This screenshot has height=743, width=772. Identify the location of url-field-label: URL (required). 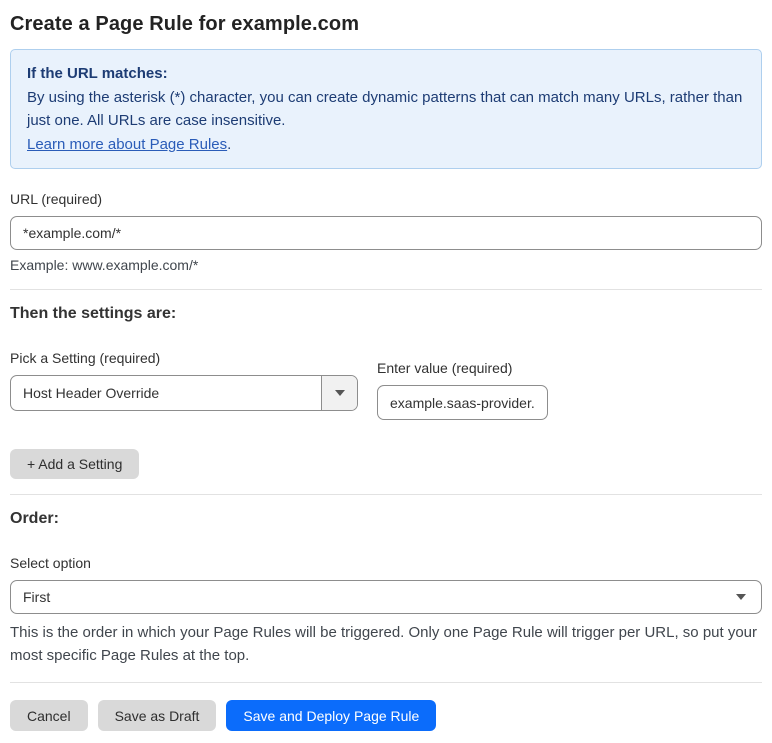
(56, 199).